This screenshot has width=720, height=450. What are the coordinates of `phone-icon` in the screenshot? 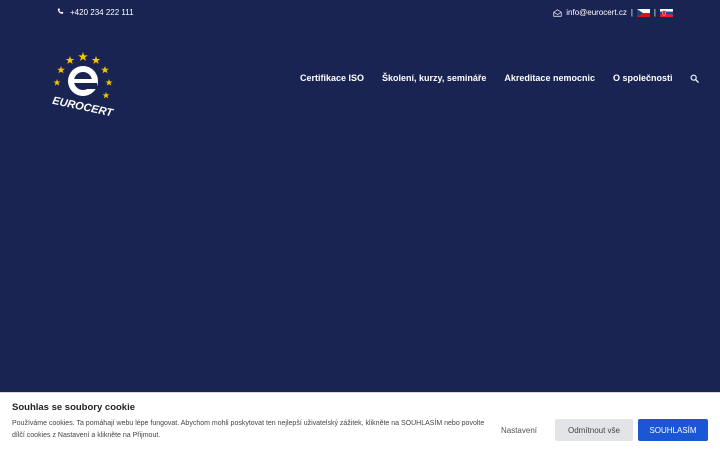 It's located at (60, 12).